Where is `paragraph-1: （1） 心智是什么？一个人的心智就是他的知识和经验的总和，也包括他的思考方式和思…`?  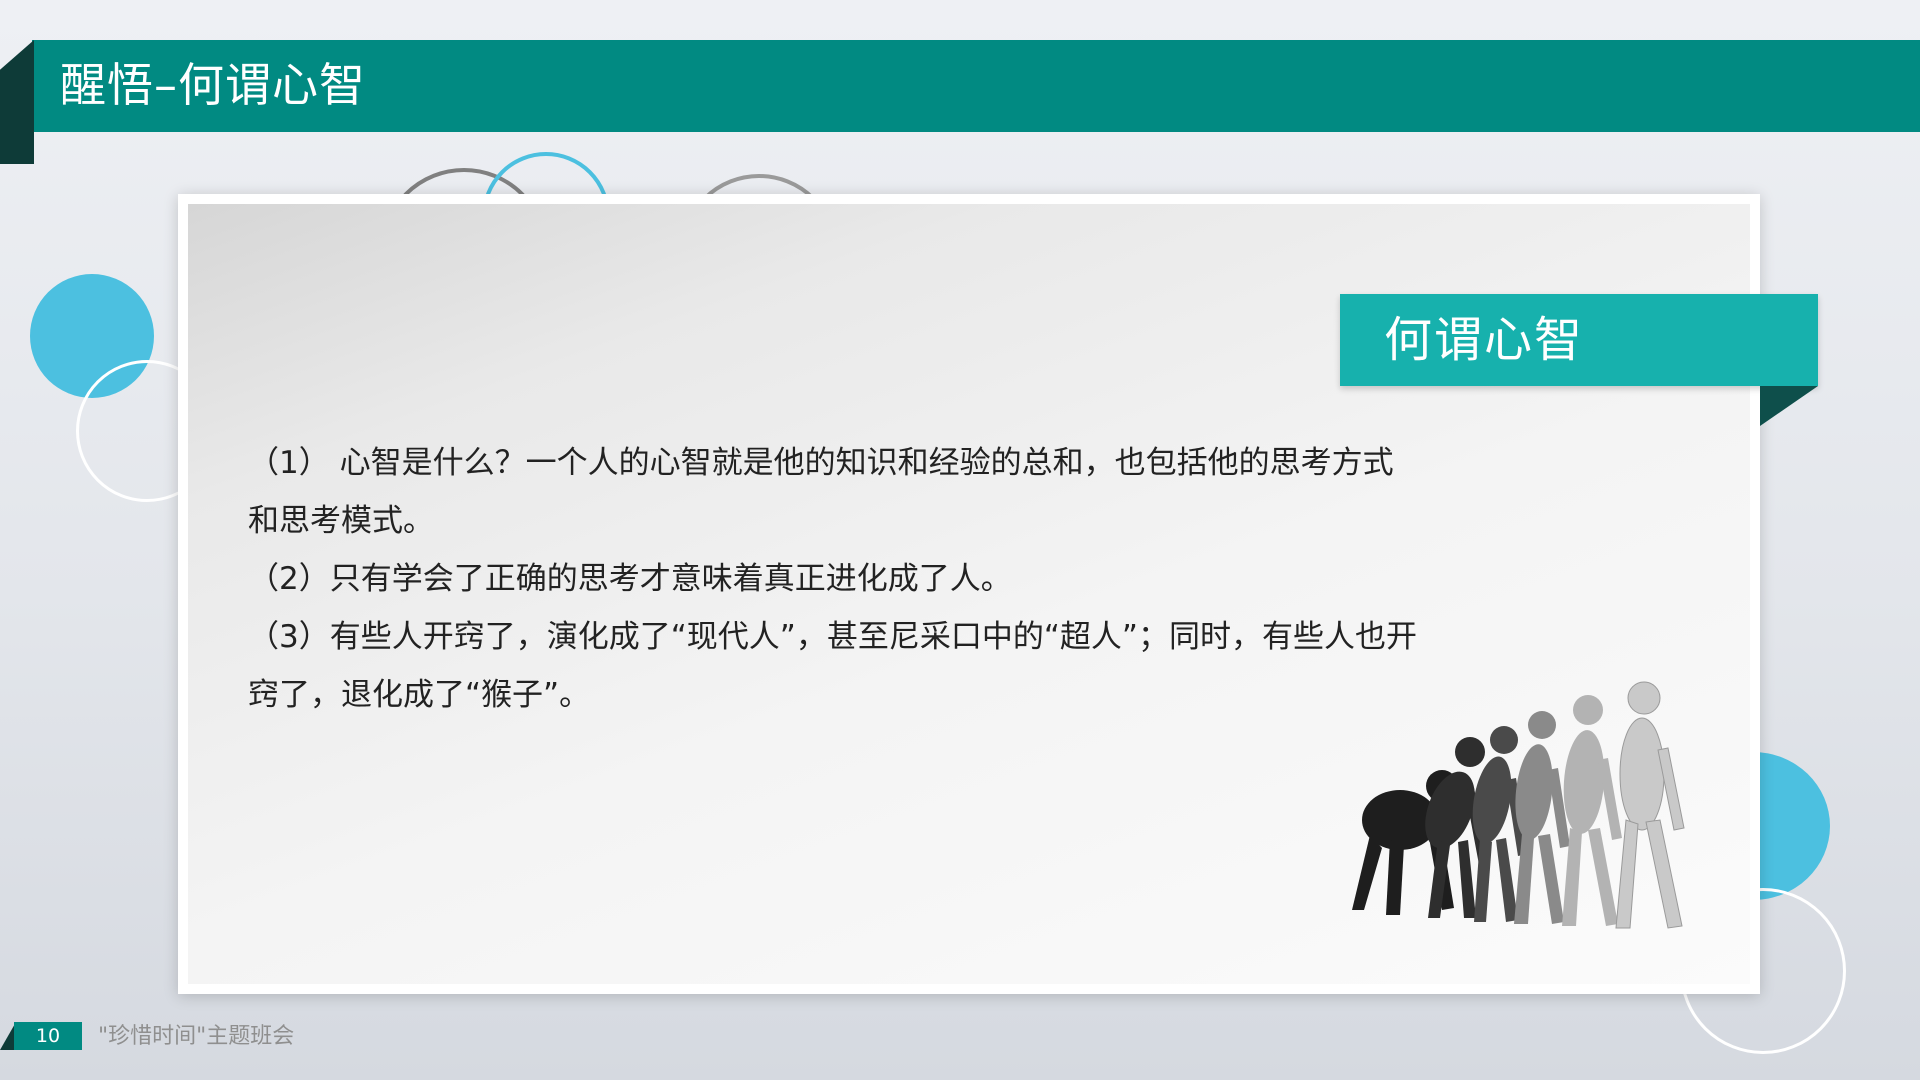
paragraph-1: （1） 心智是什么？一个人的心智就是他的知识和经验的总和，也包括他的思考方式和思… is located at coordinates (821, 492).